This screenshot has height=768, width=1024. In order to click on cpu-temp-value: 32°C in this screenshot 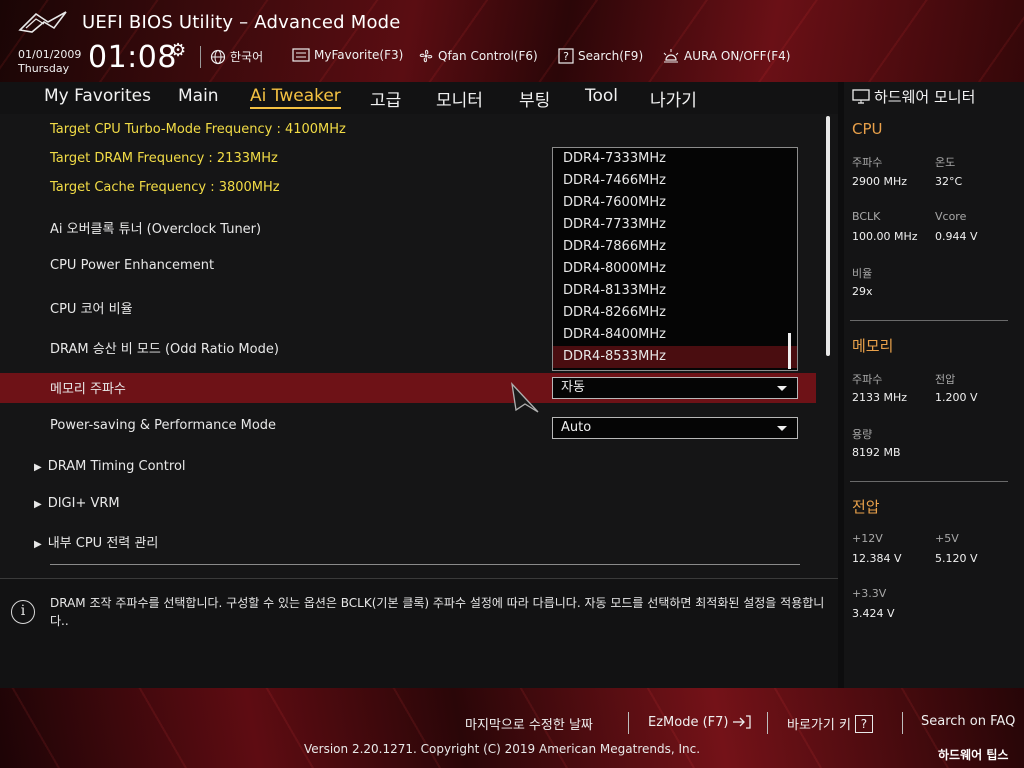, I will do `click(949, 181)`.